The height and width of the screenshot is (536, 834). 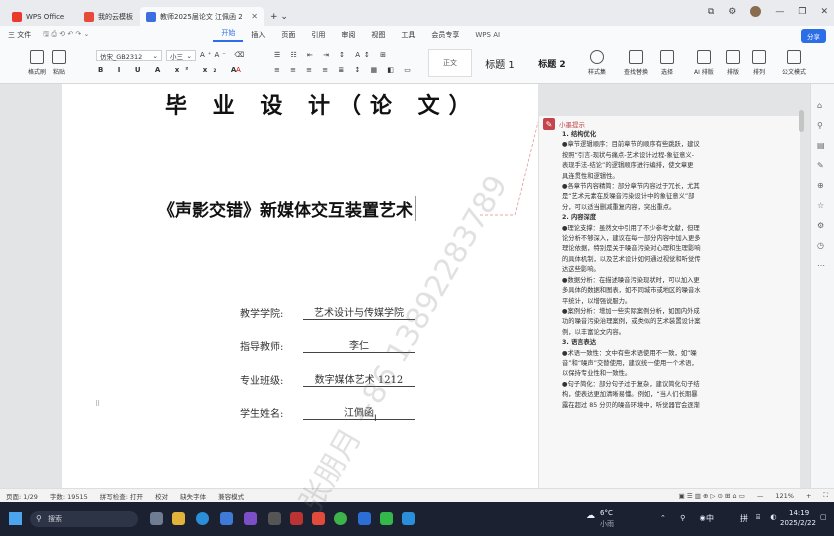 What do you see at coordinates (606, 513) in the screenshot?
I see `weather-temp: 6°C` at bounding box center [606, 513].